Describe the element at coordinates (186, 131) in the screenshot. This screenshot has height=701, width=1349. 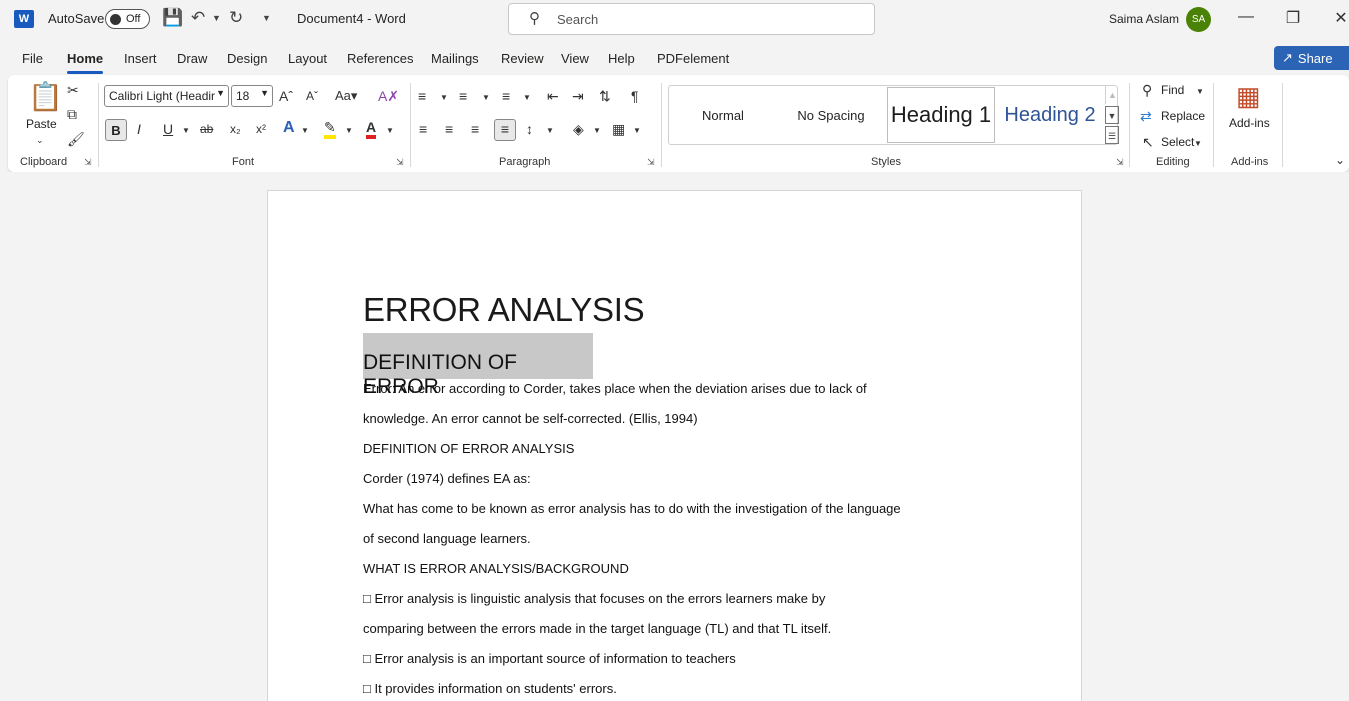
I see `underline-dropdown-icon: ▼` at that location.